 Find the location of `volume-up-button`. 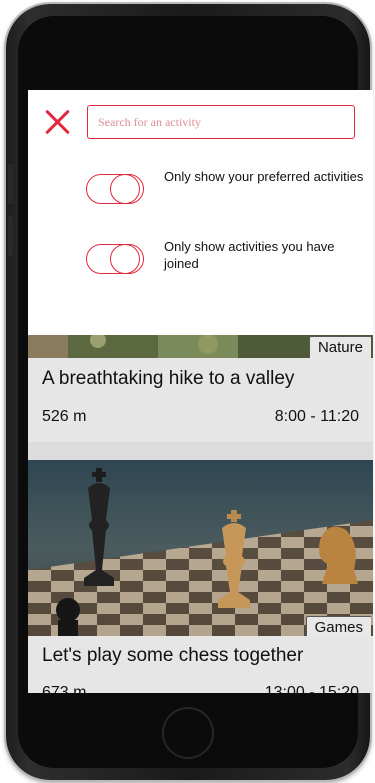

volume-up-button is located at coordinates (10, 184).